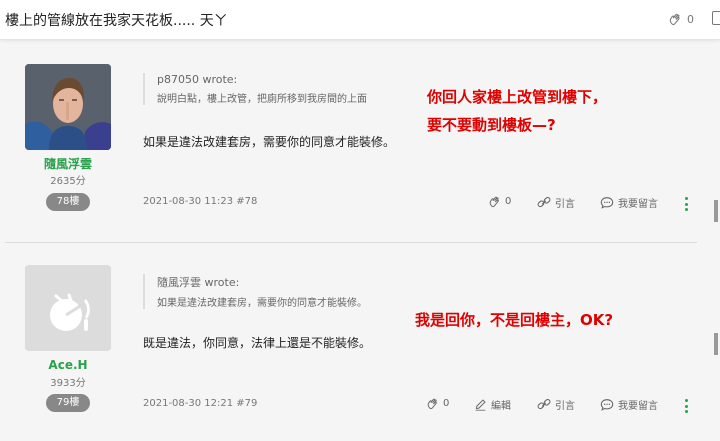  Describe the element at coordinates (351, 242) in the screenshot. I see `post-divider` at that location.